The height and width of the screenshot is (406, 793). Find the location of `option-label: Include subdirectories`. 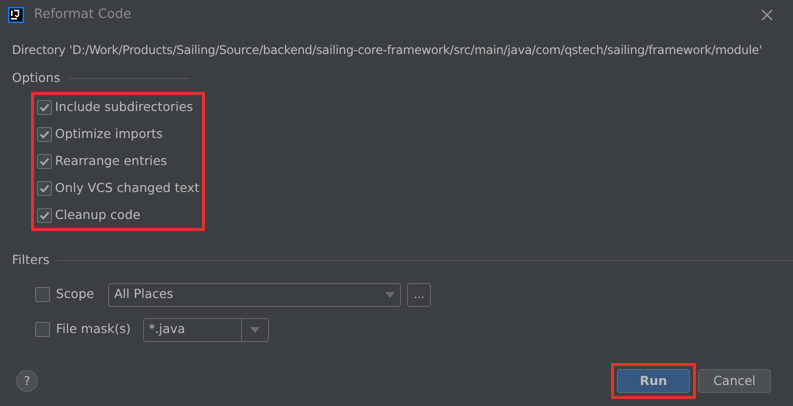

option-label: Include subdirectories is located at coordinates (124, 107).